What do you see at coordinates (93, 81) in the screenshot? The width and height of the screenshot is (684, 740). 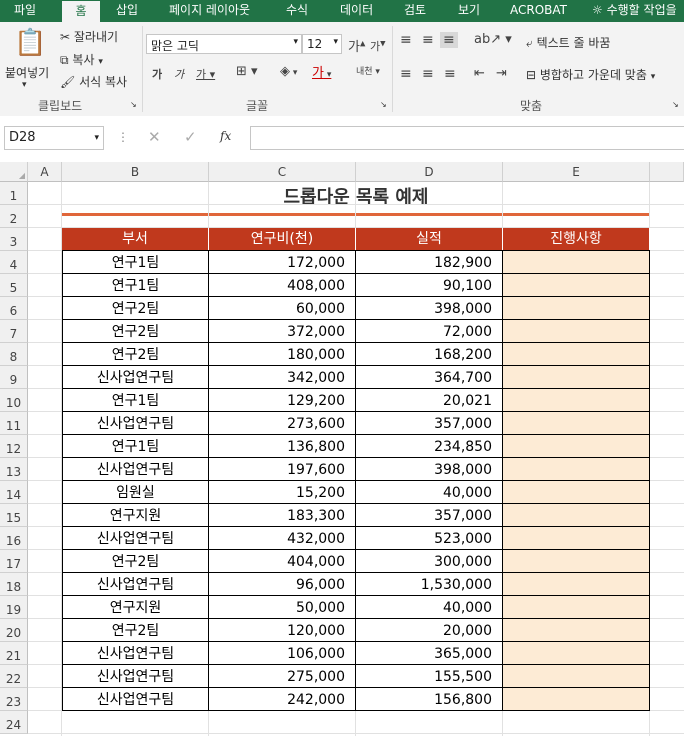 I see `format-painter-button: 🖌 서식 복사` at bounding box center [93, 81].